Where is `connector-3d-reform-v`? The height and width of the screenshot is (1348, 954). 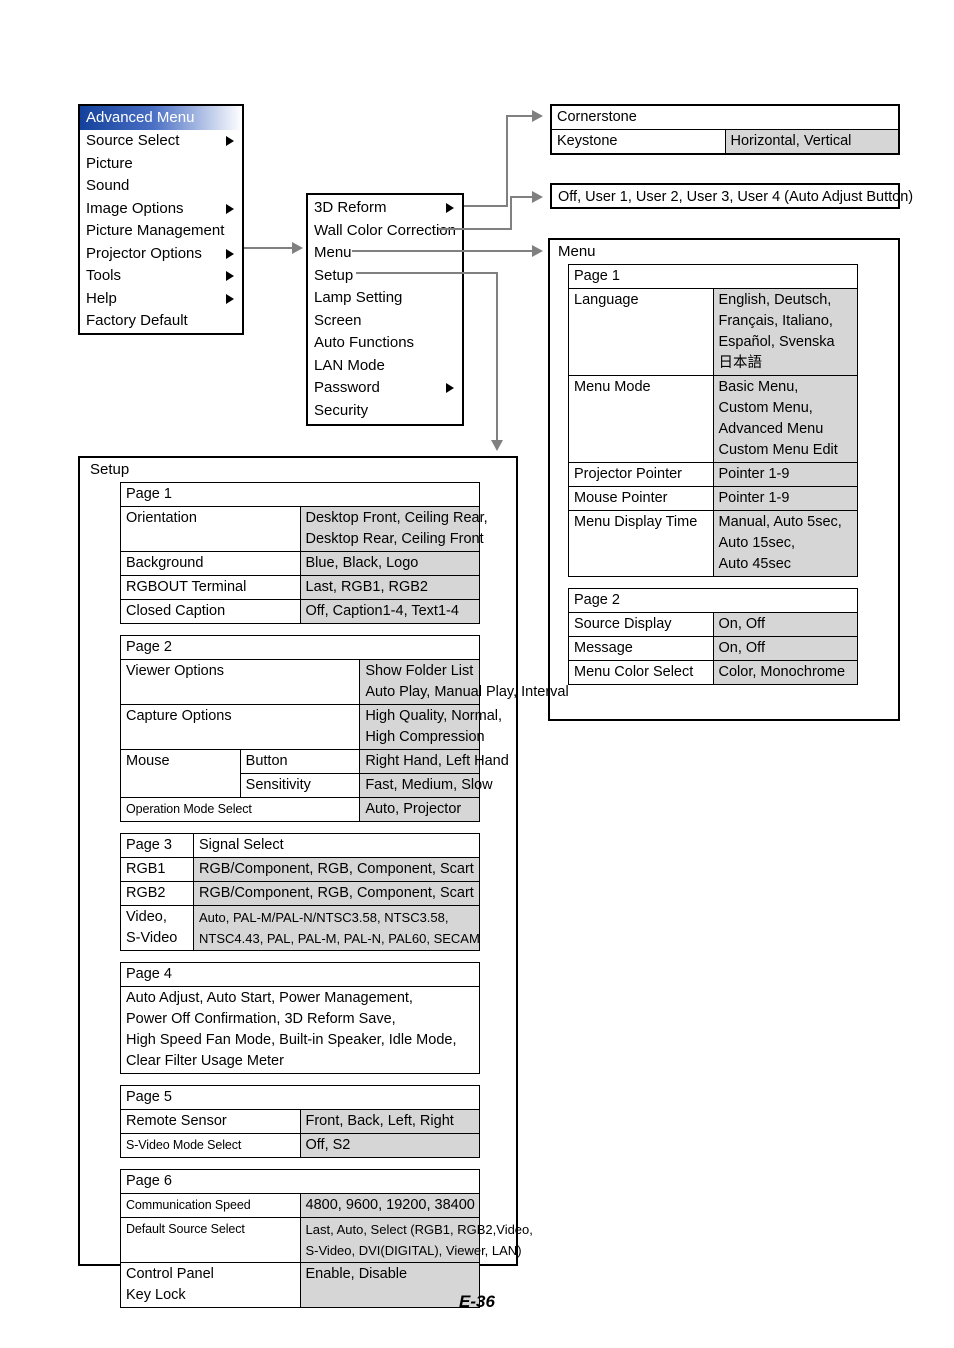
connector-3d-reform-v is located at coordinates (507, 161).